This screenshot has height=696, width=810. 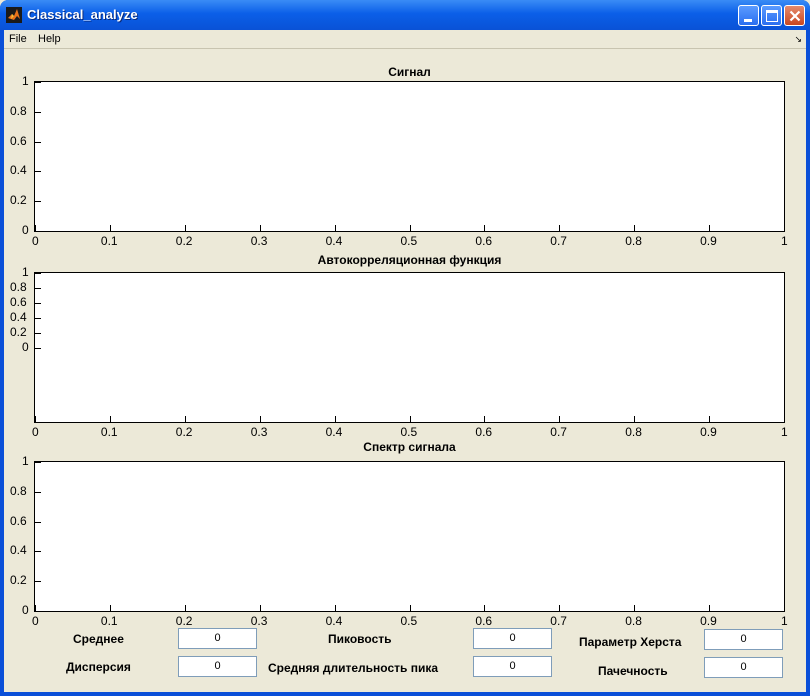 I want to click on burstiness-field: 0, so click(x=743, y=667).